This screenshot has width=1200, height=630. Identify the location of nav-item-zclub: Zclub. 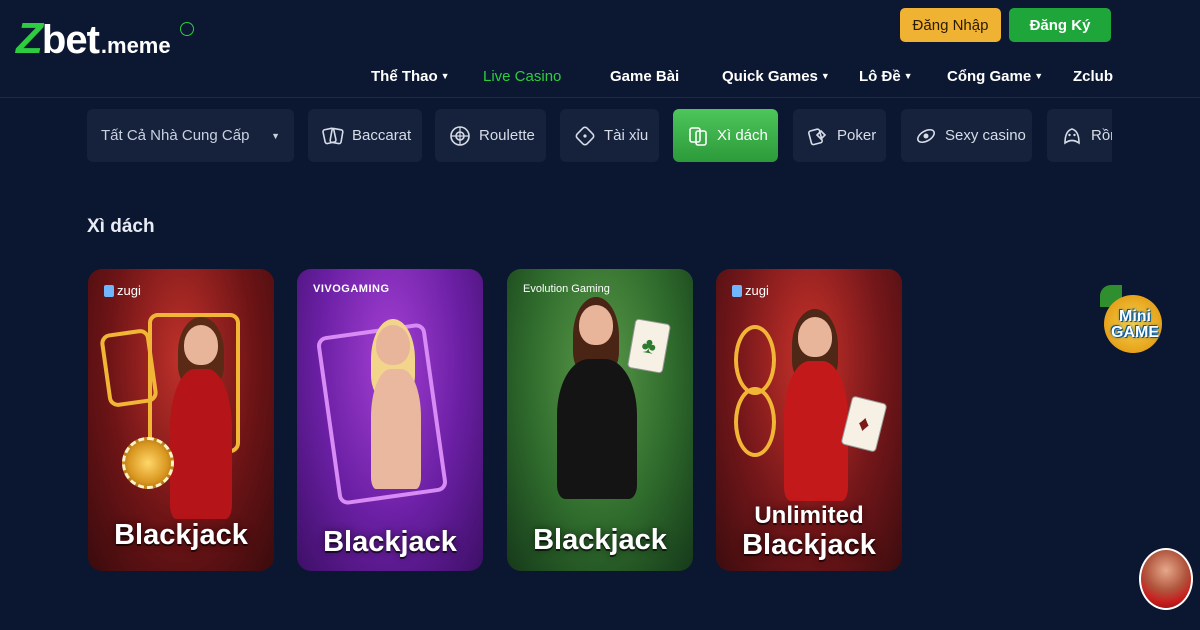
(1093, 76).